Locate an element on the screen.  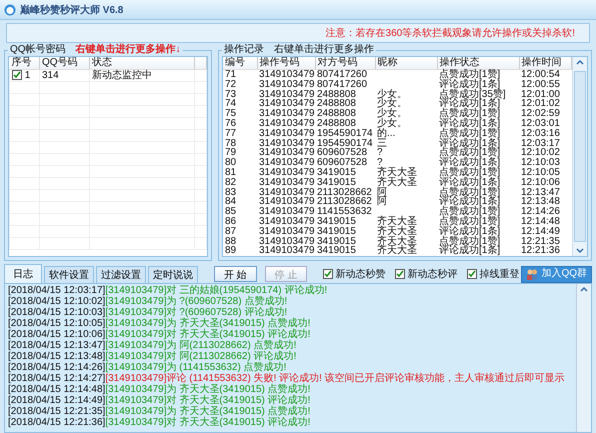
column-header: 操作时间 is located at coordinates (545, 63).